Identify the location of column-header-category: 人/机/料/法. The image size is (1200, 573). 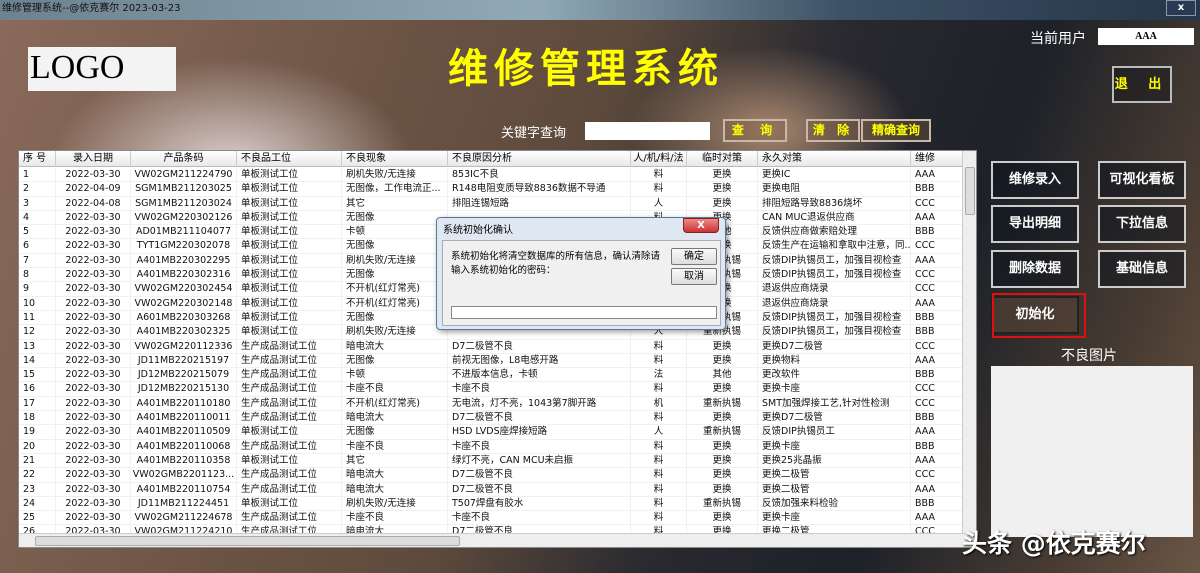
(659, 159).